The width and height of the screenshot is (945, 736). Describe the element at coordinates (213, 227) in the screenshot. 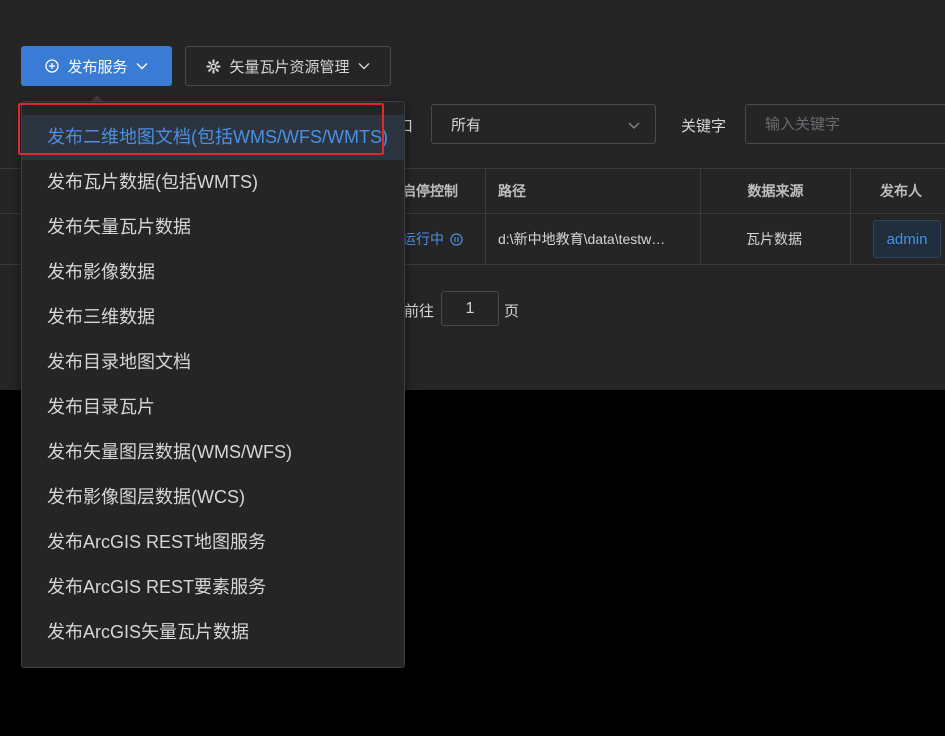

I see `menu-item: 发布矢量瓦片数据` at that location.